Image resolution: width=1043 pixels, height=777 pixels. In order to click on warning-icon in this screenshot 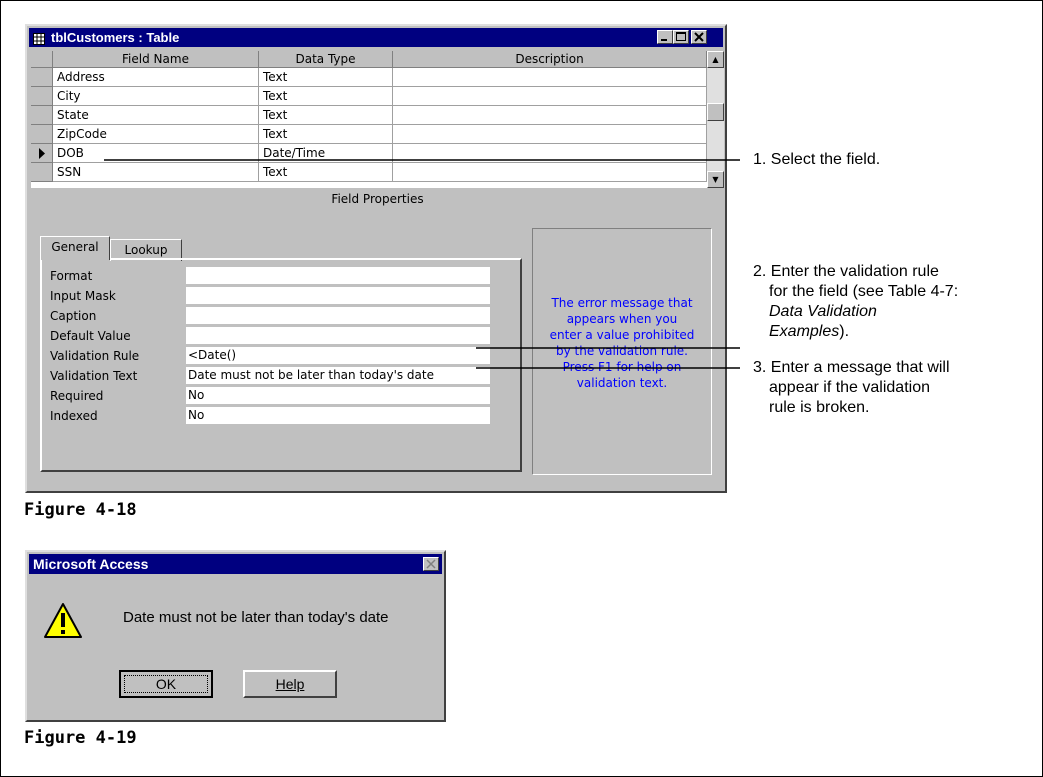, I will do `click(63, 623)`.